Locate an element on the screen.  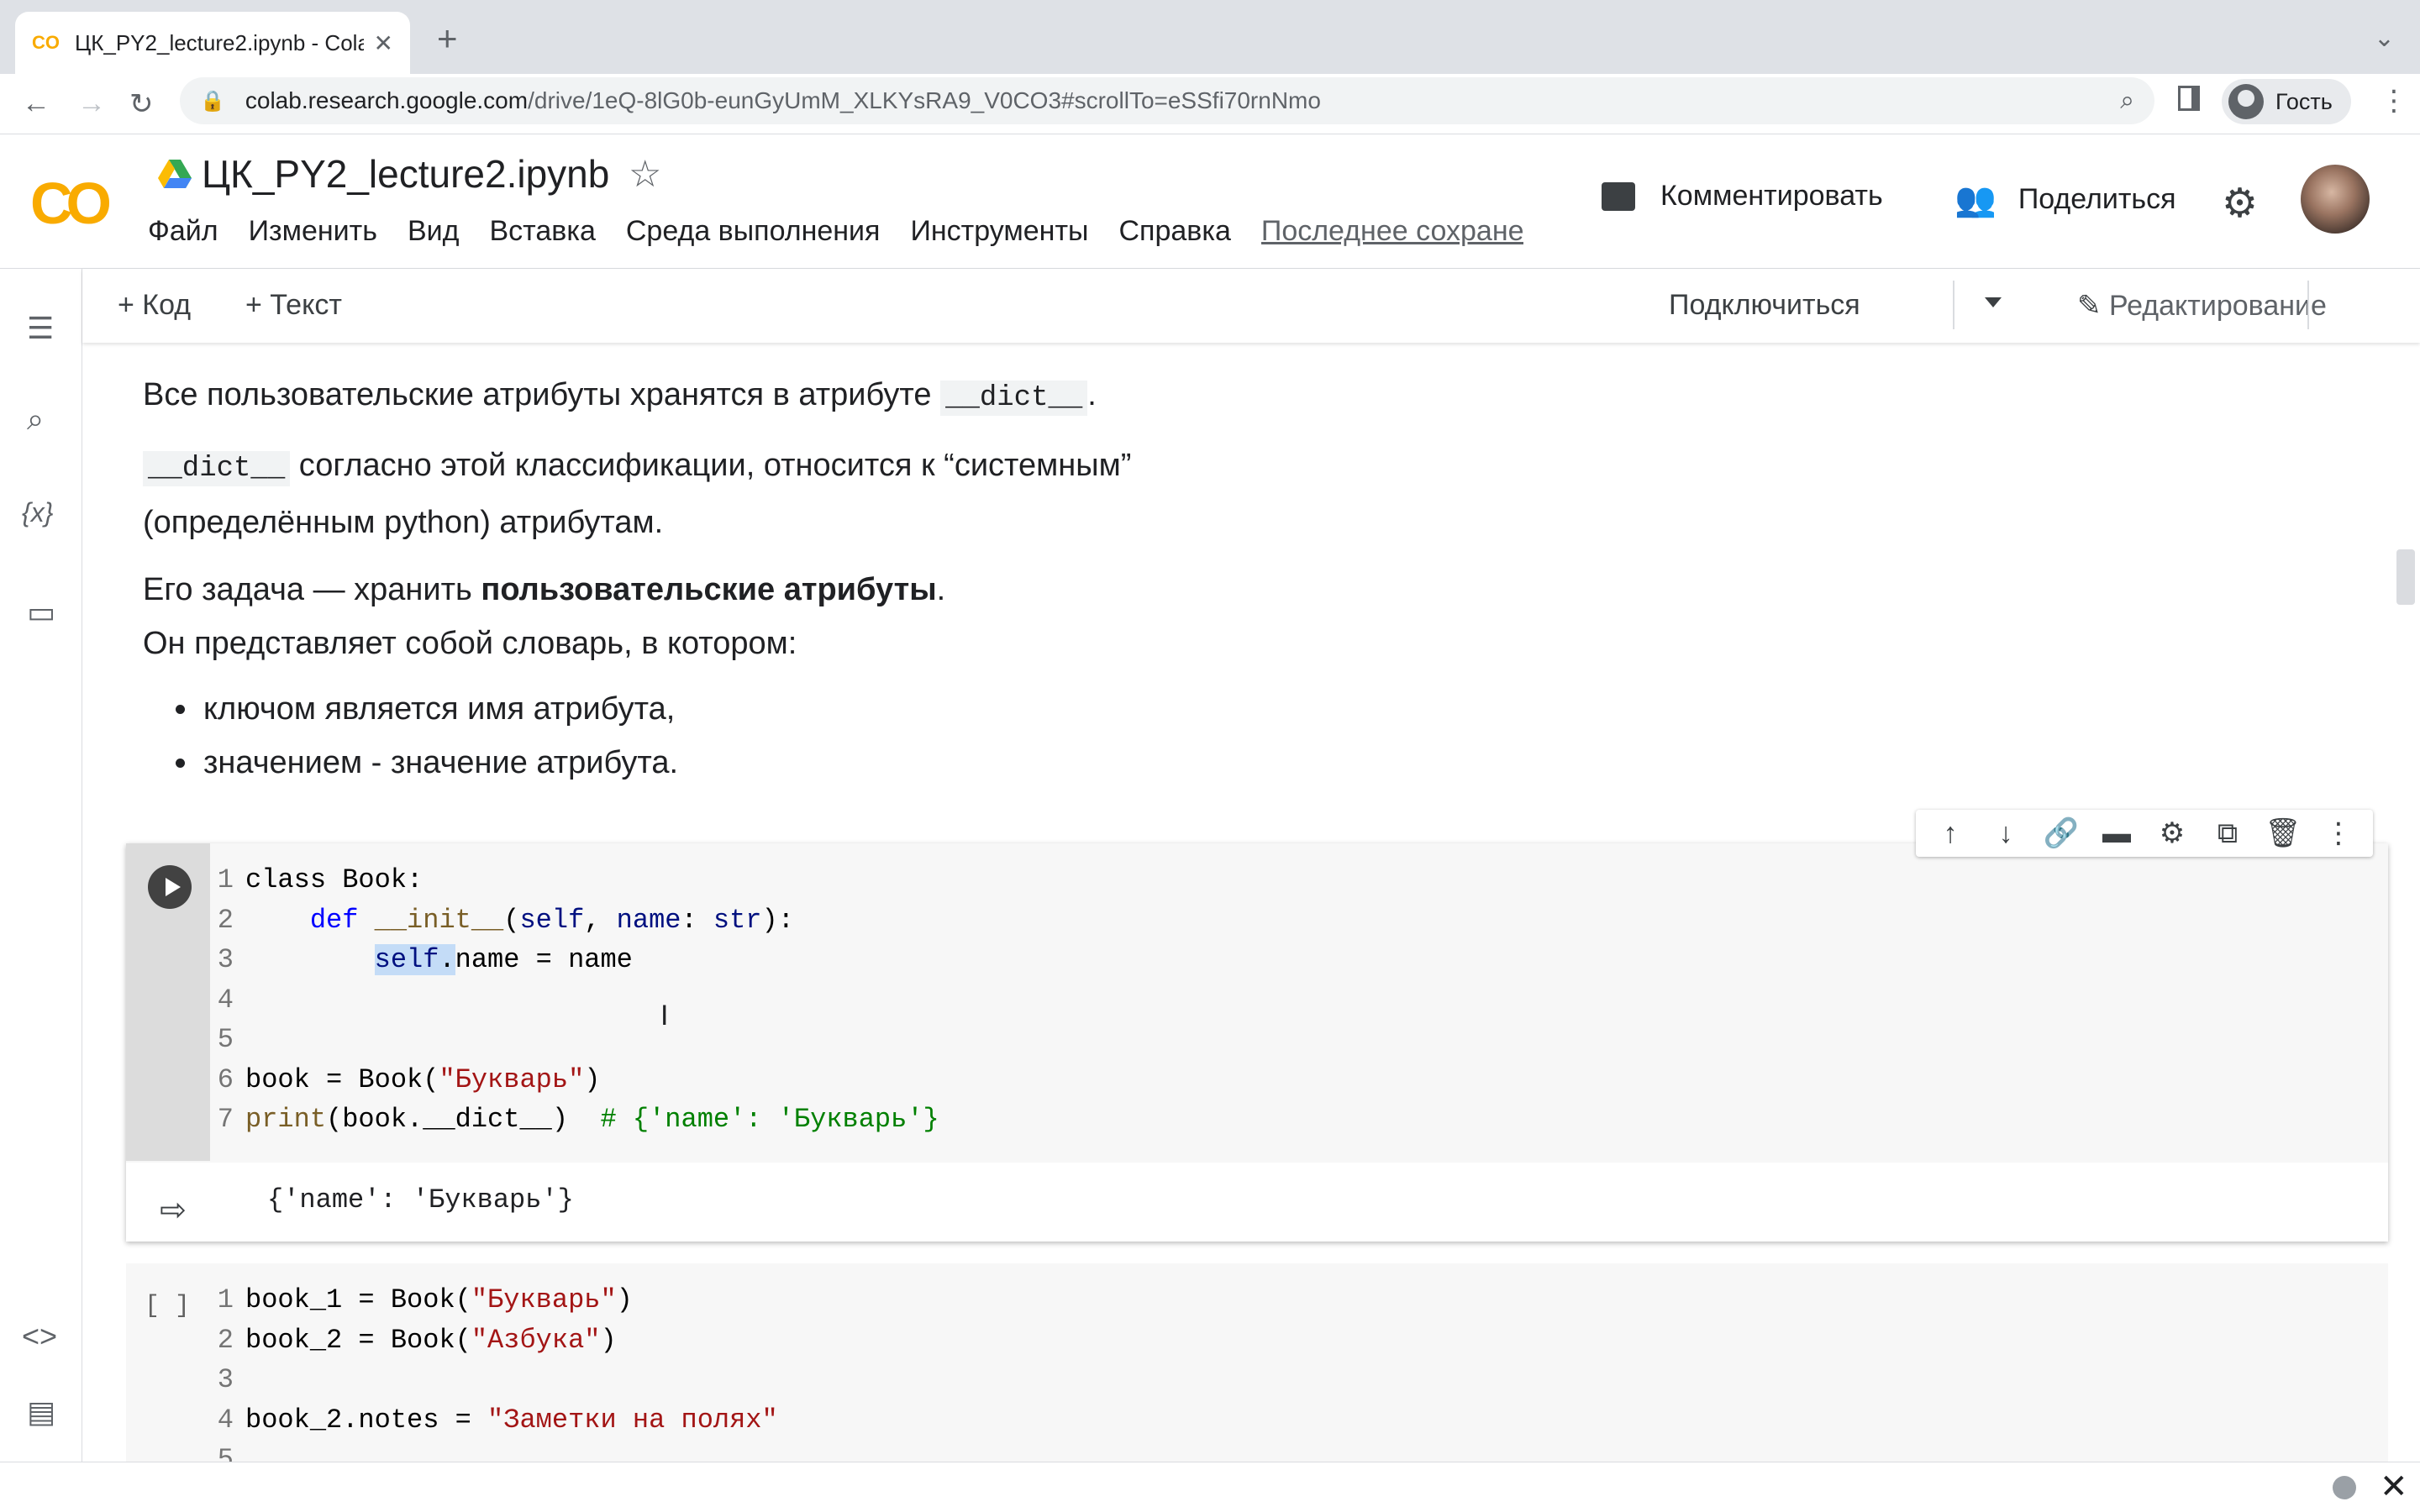
editing-mode-button: ✎ Редактирование is located at coordinates (2202, 306).